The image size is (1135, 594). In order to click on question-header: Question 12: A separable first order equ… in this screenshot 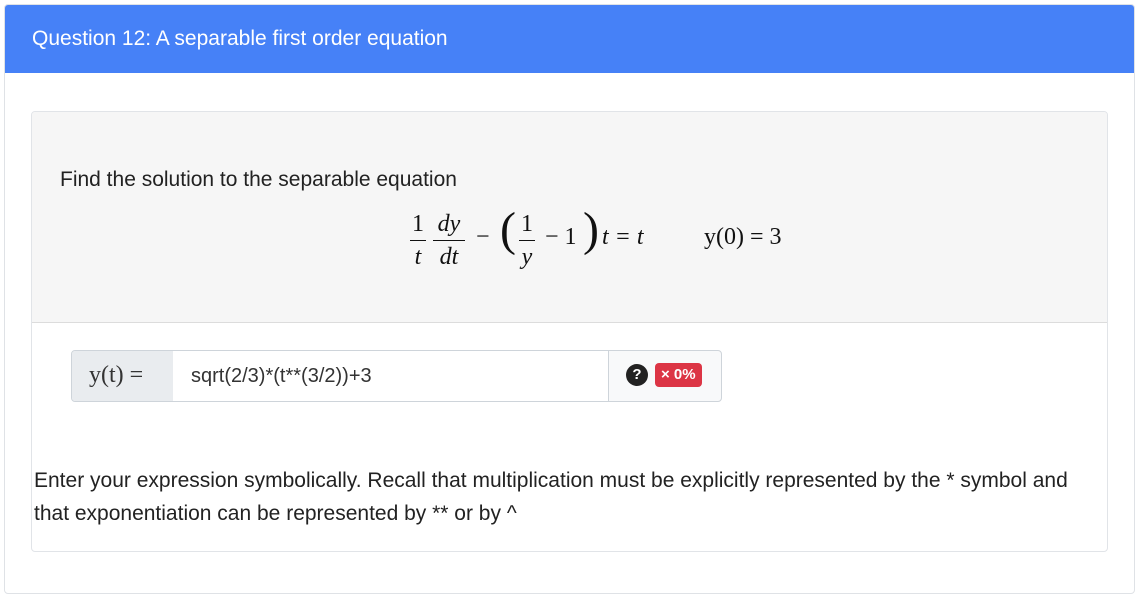, I will do `click(569, 39)`.